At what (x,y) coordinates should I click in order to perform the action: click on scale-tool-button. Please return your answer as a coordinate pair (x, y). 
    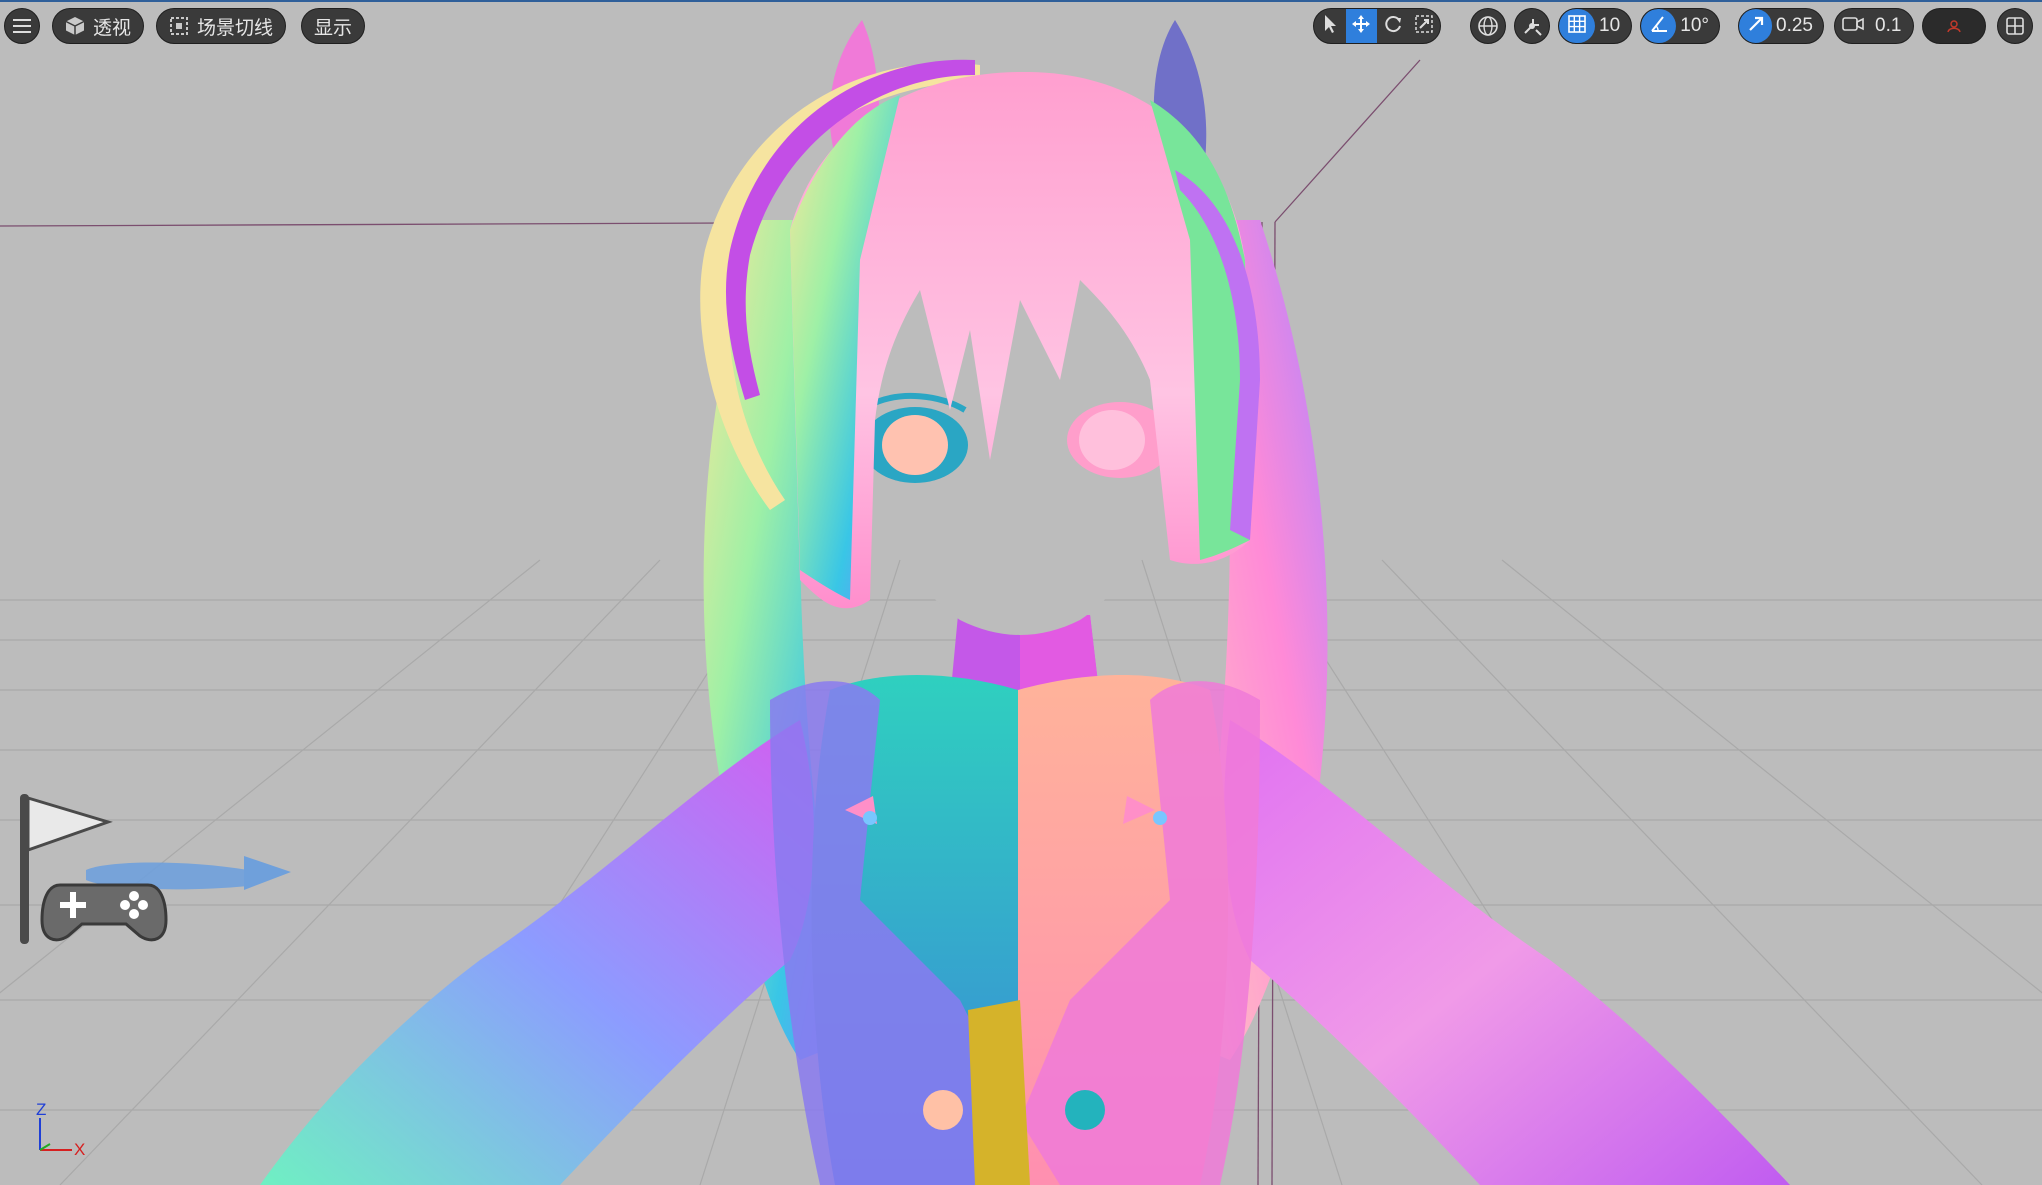
    Looking at the image, I should click on (1425, 26).